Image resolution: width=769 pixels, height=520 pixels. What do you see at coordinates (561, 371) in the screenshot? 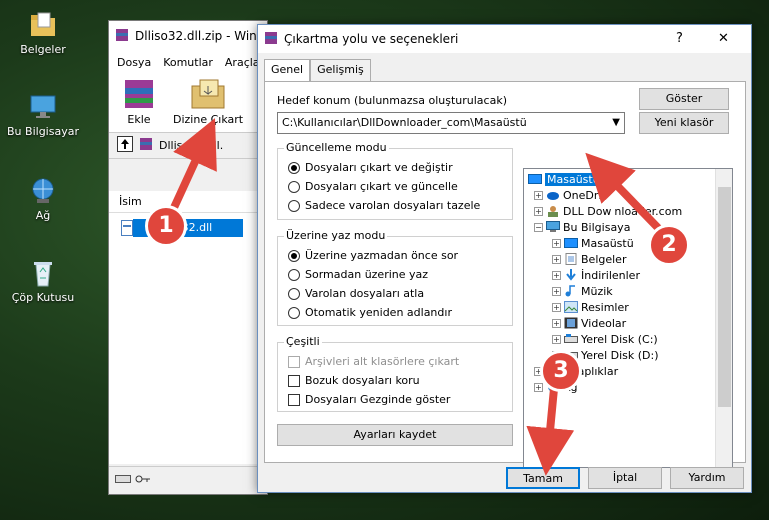
I see `step-badge-3: 3` at bounding box center [561, 371].